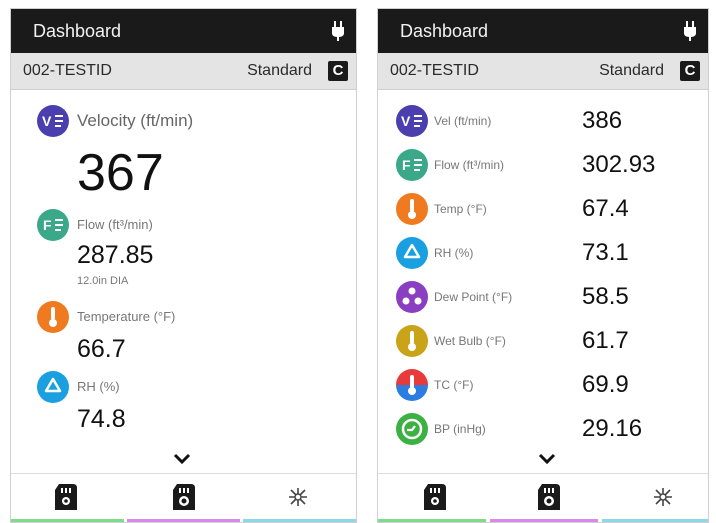 This screenshot has height=523, width=716. I want to click on tc-value: 69.9, so click(605, 384).